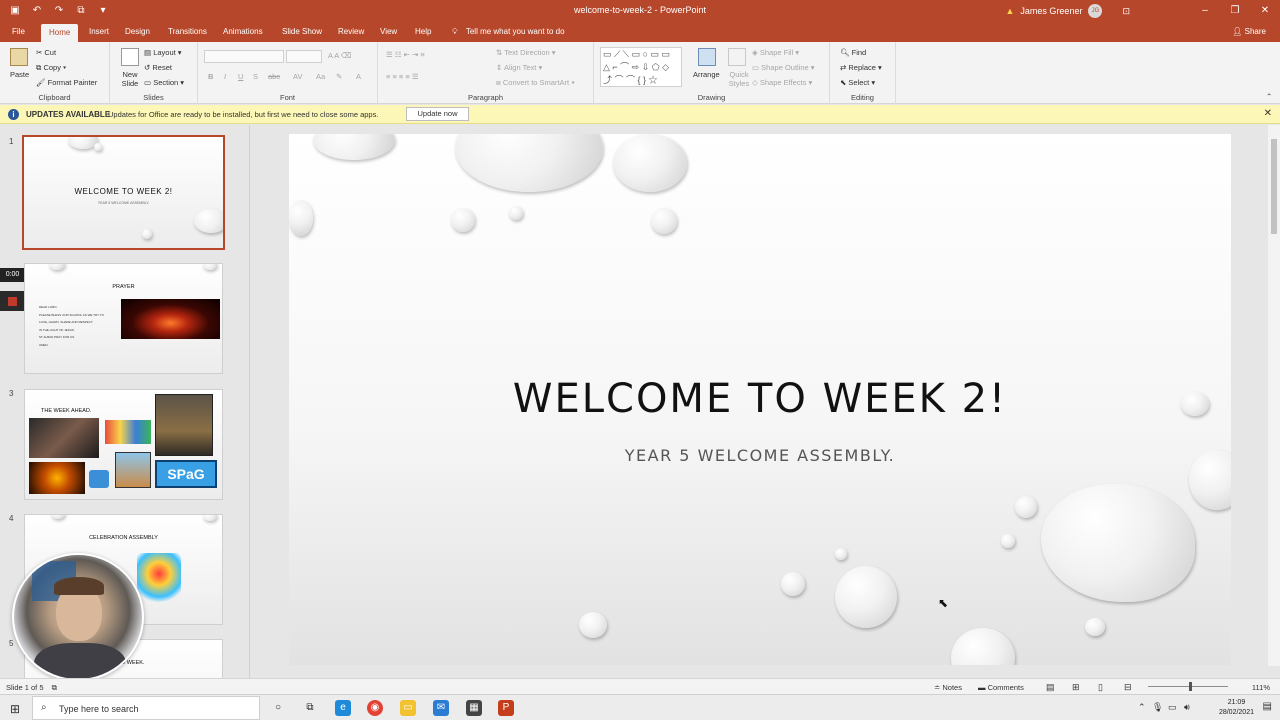  Describe the element at coordinates (243, 31) in the screenshot. I see `tab-animations: Animations` at that location.